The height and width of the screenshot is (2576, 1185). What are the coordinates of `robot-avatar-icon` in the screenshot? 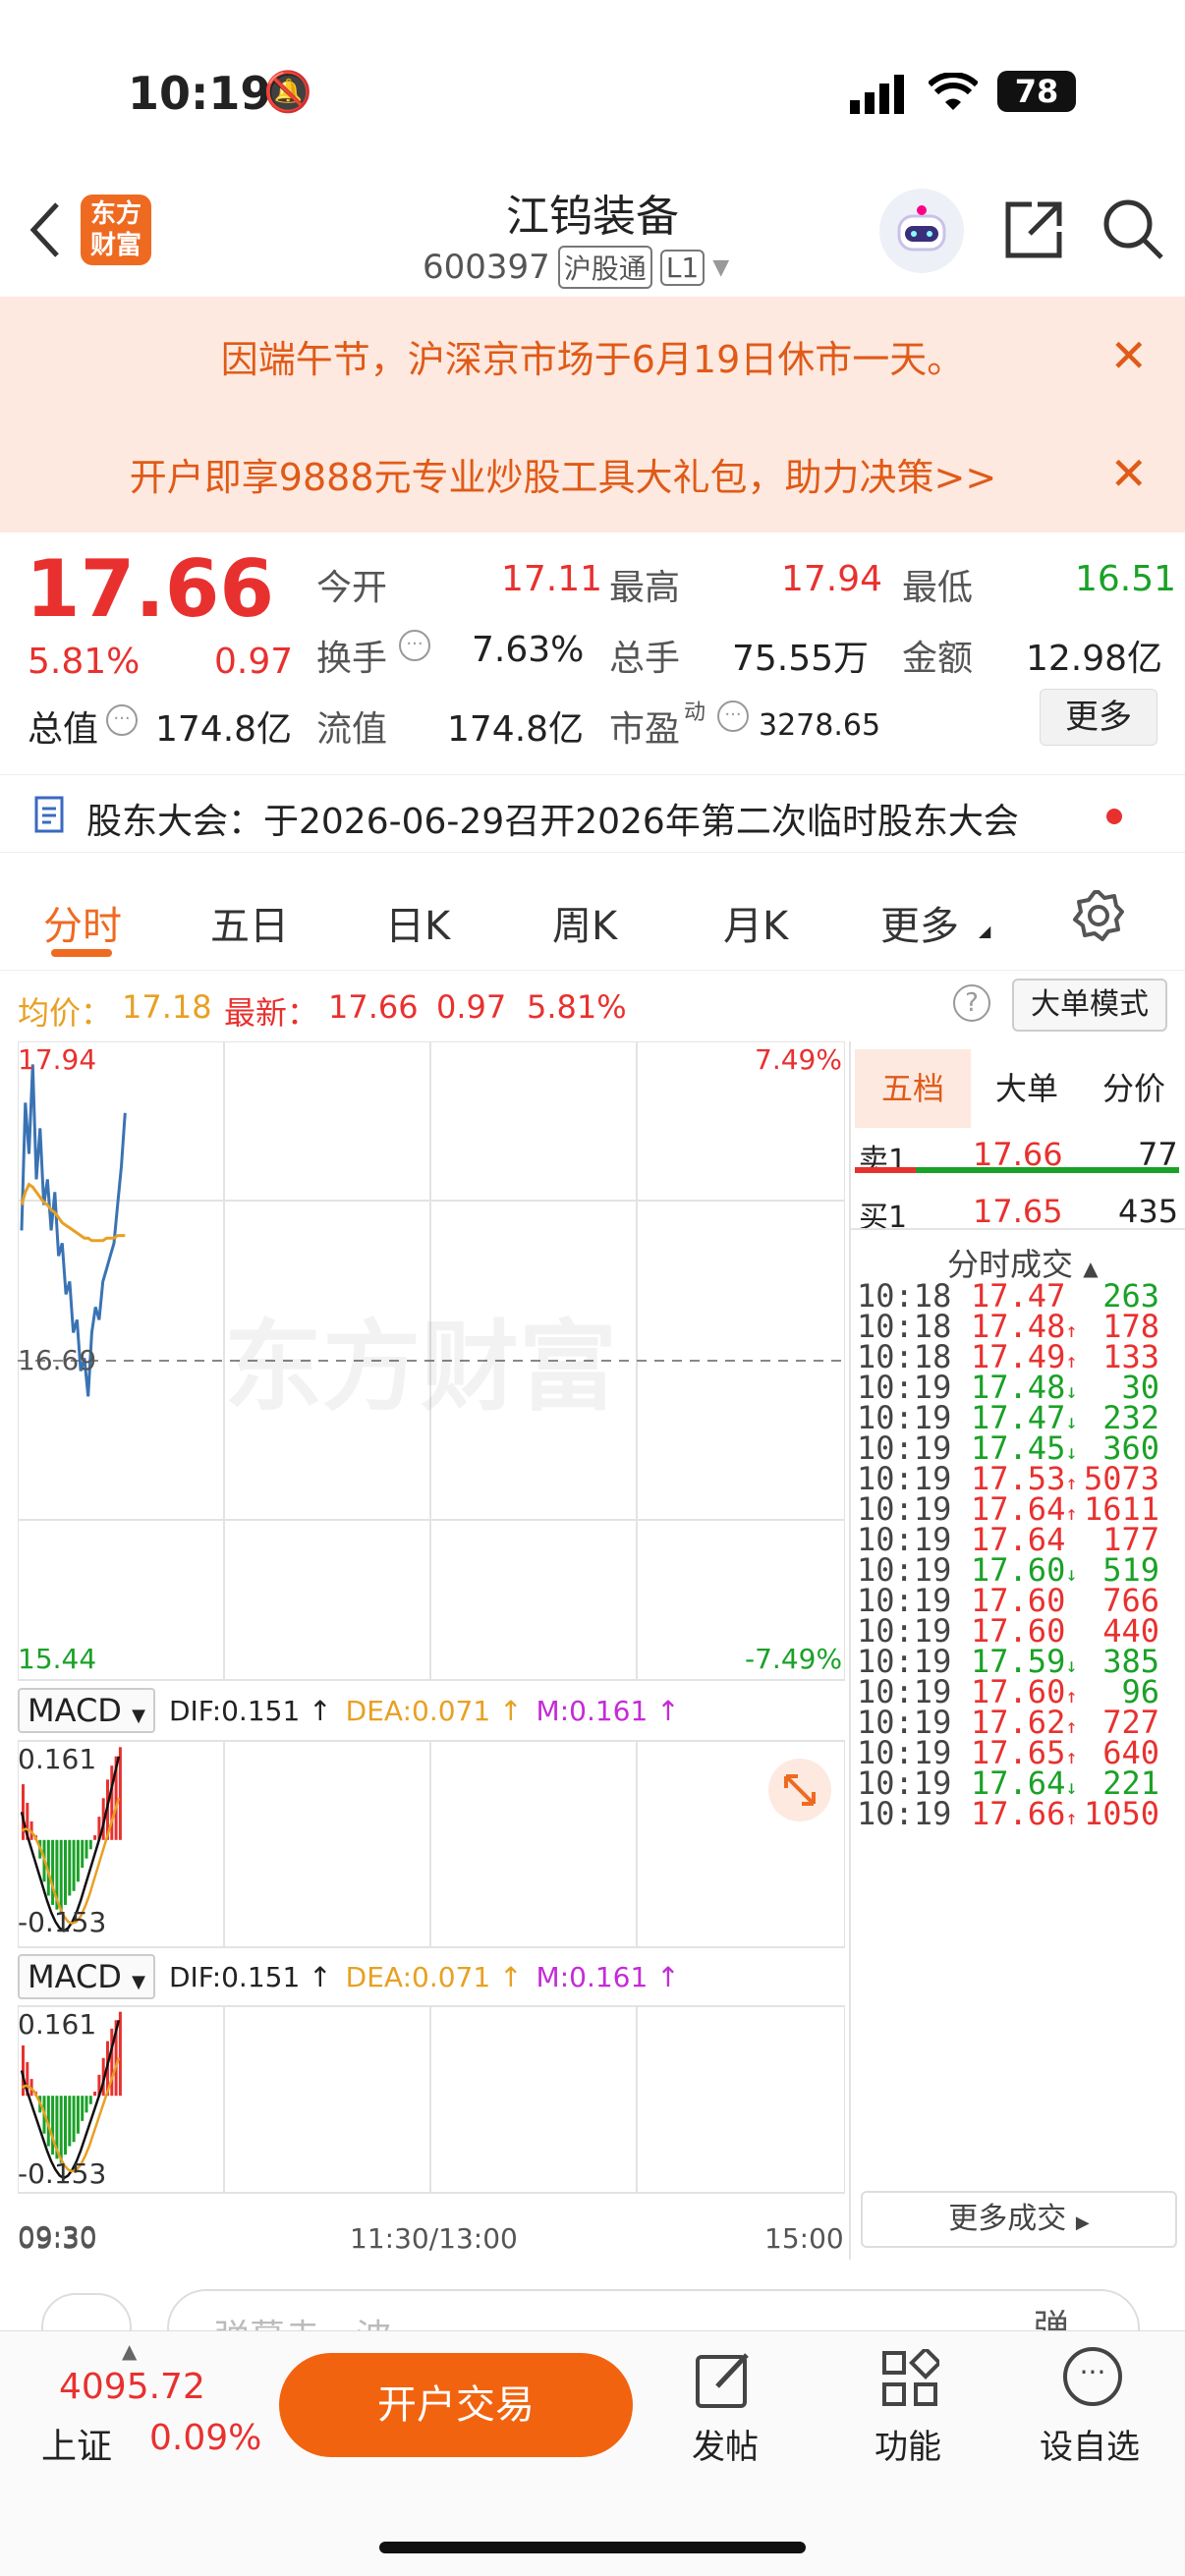 It's located at (922, 231).